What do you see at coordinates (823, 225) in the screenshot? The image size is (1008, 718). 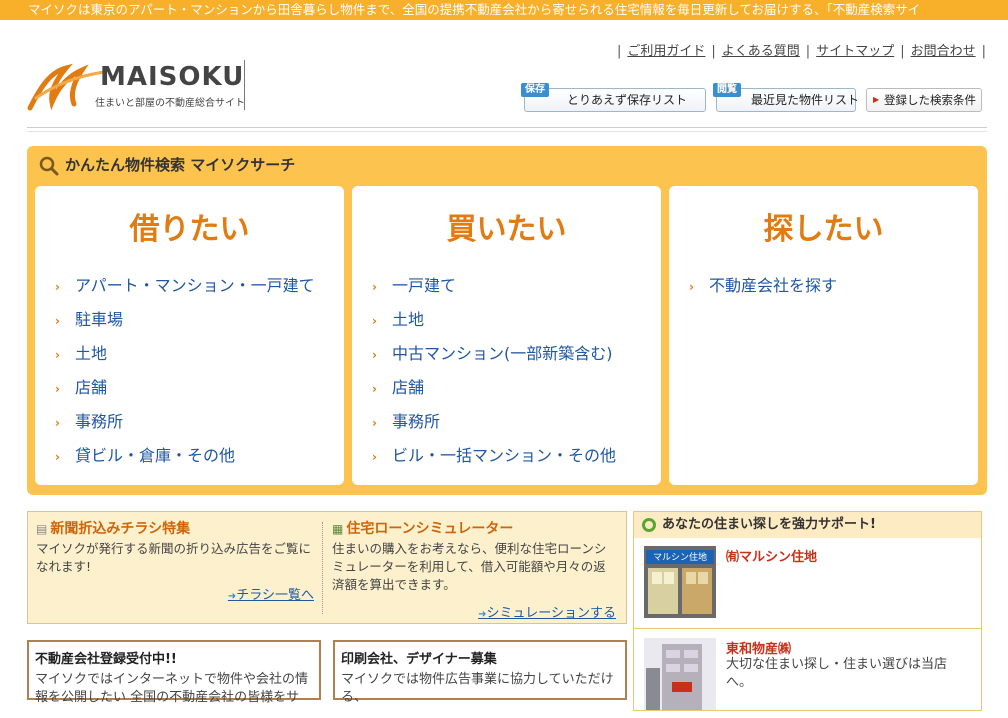 I see `find-heading: 探したい` at bounding box center [823, 225].